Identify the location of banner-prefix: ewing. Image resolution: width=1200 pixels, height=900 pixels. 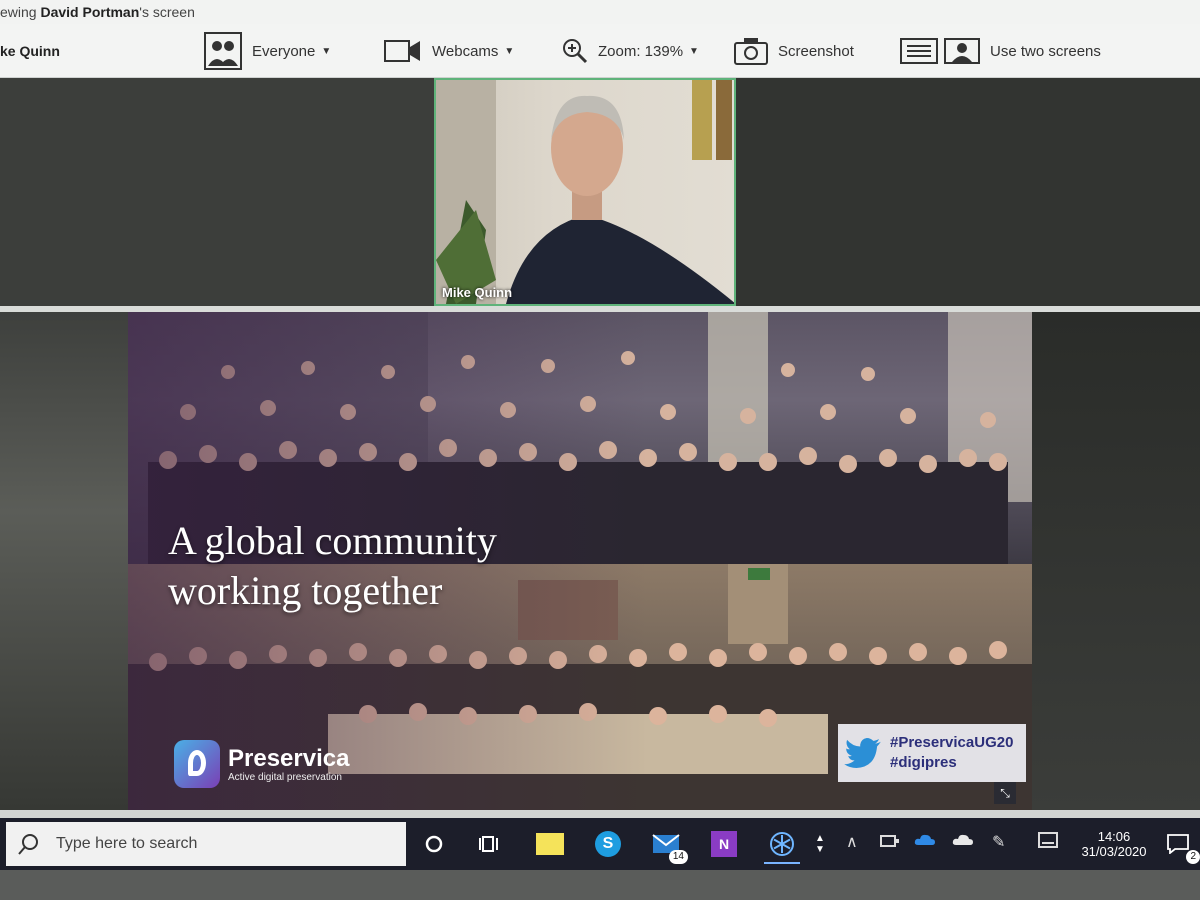
(20, 12).